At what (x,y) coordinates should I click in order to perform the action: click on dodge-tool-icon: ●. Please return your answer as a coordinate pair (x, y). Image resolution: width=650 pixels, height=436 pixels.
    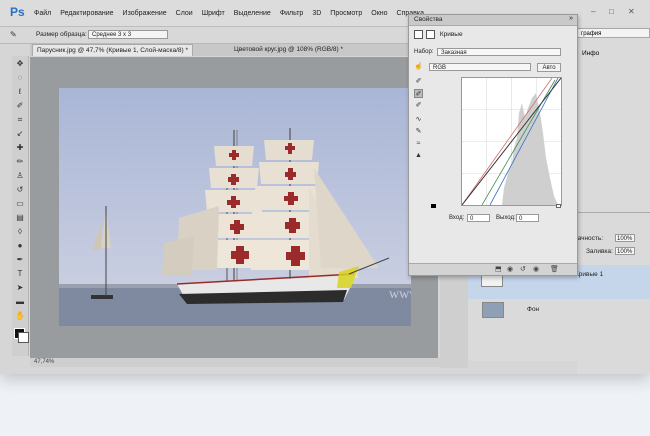
    Looking at the image, I should click on (20, 245).